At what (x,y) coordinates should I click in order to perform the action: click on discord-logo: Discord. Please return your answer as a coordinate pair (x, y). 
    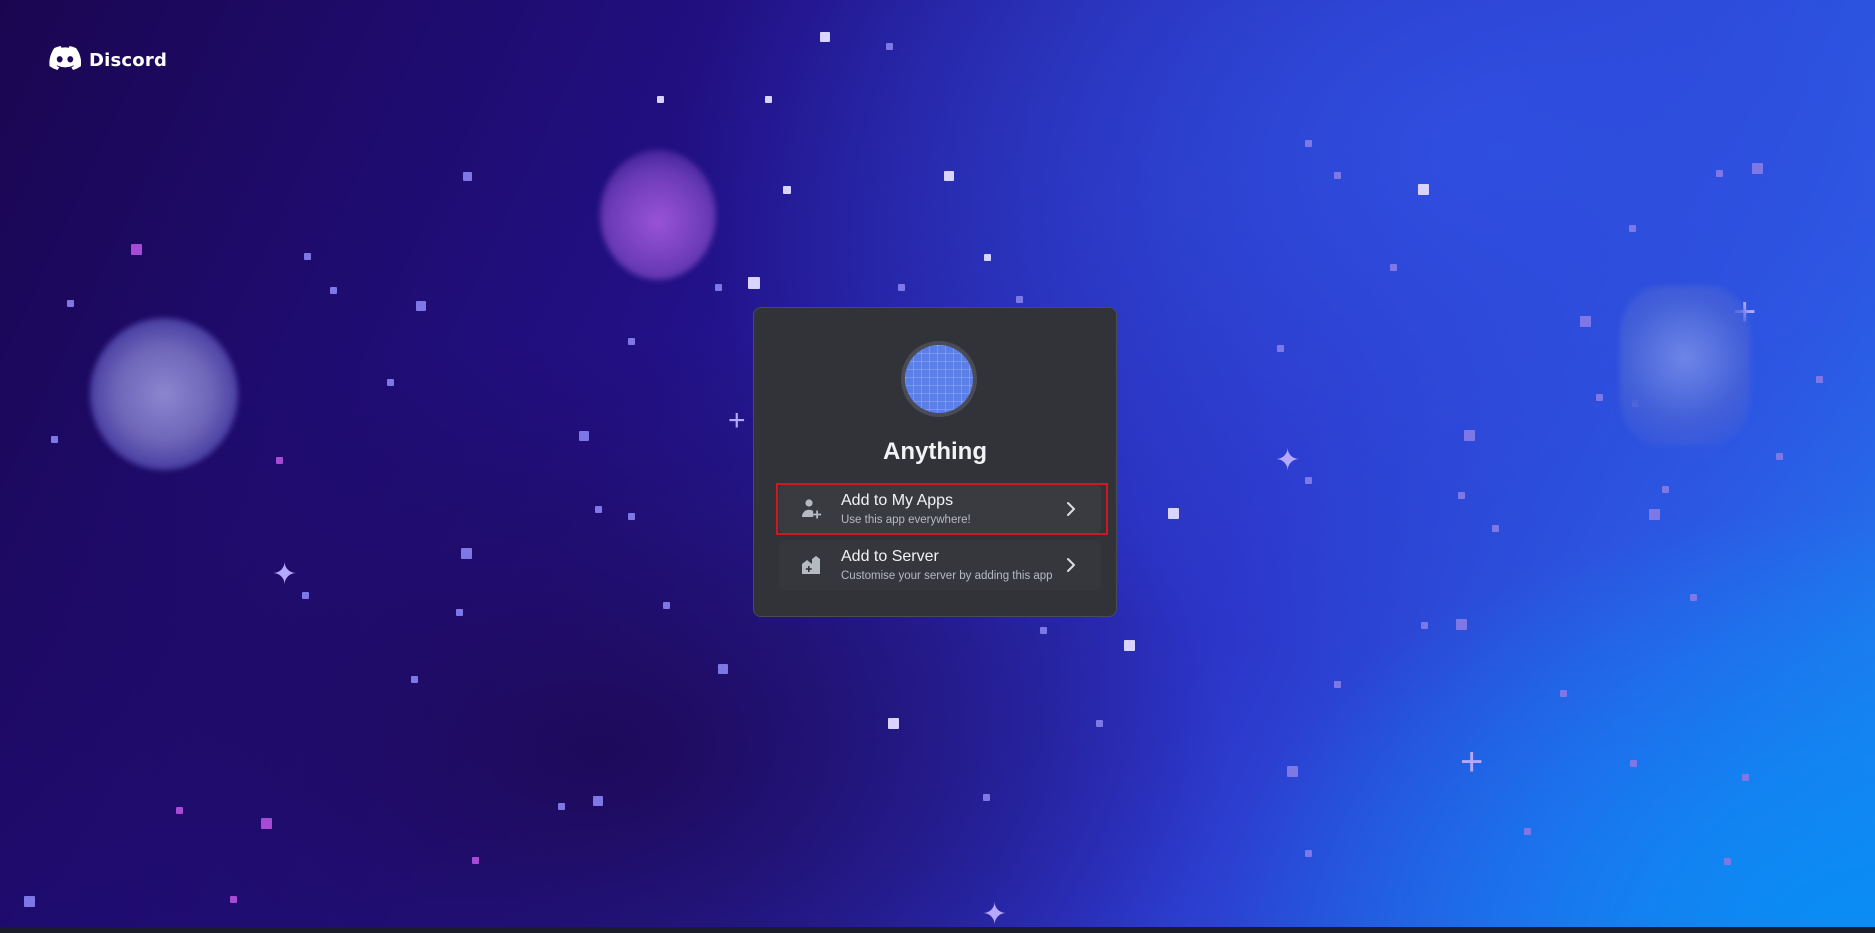
    Looking at the image, I should click on (108, 60).